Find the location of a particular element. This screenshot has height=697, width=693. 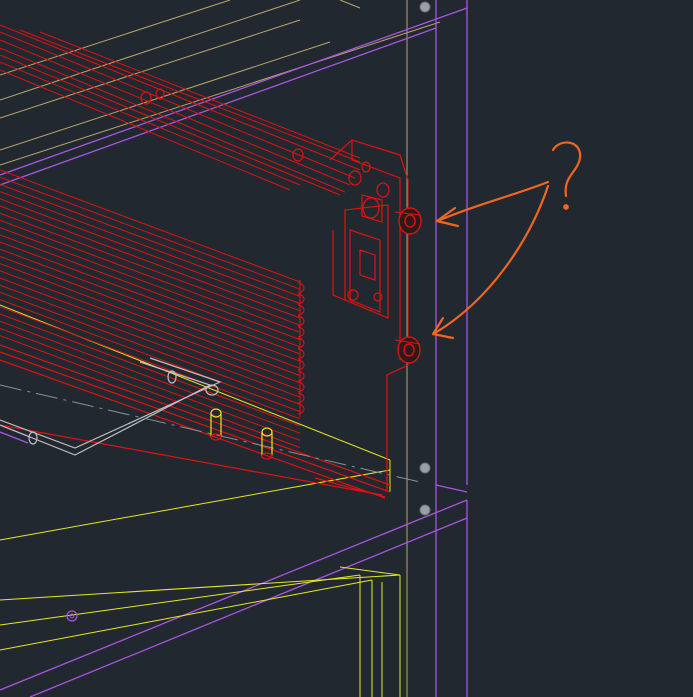

upper-stud is located at coordinates (410, 221).